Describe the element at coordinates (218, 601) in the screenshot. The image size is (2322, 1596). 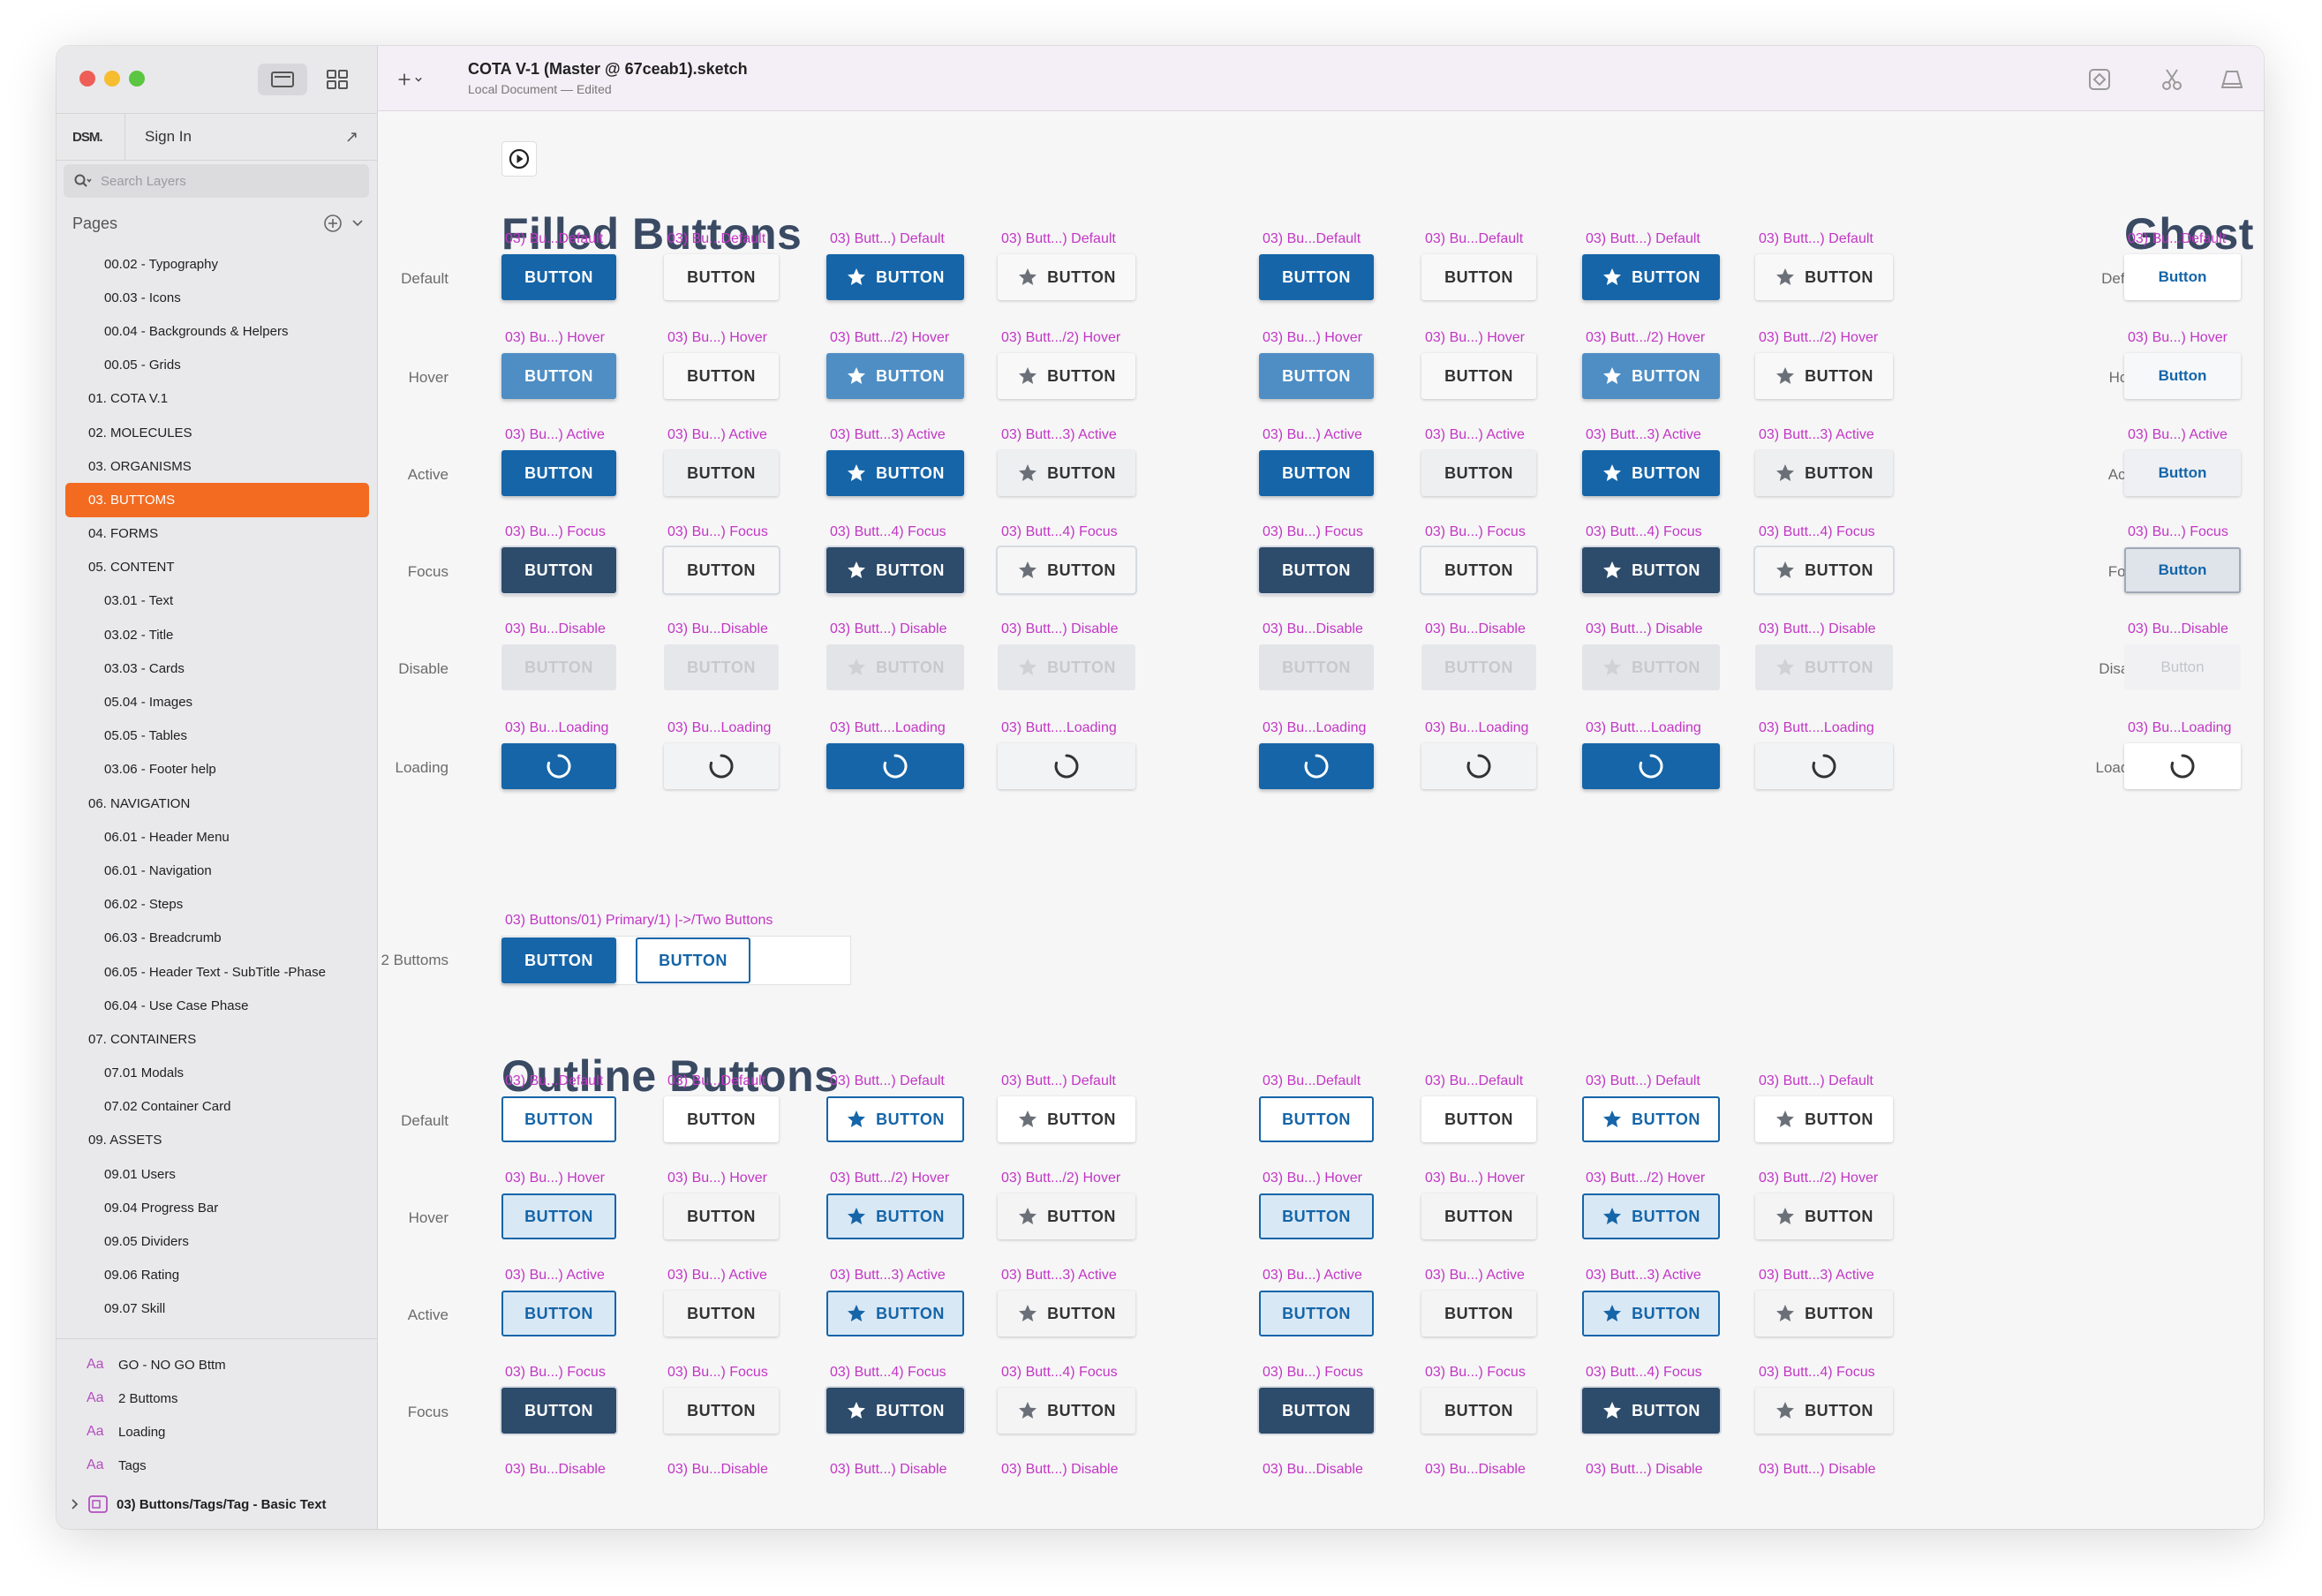
I see `page-item: 03.01 - Text` at that location.